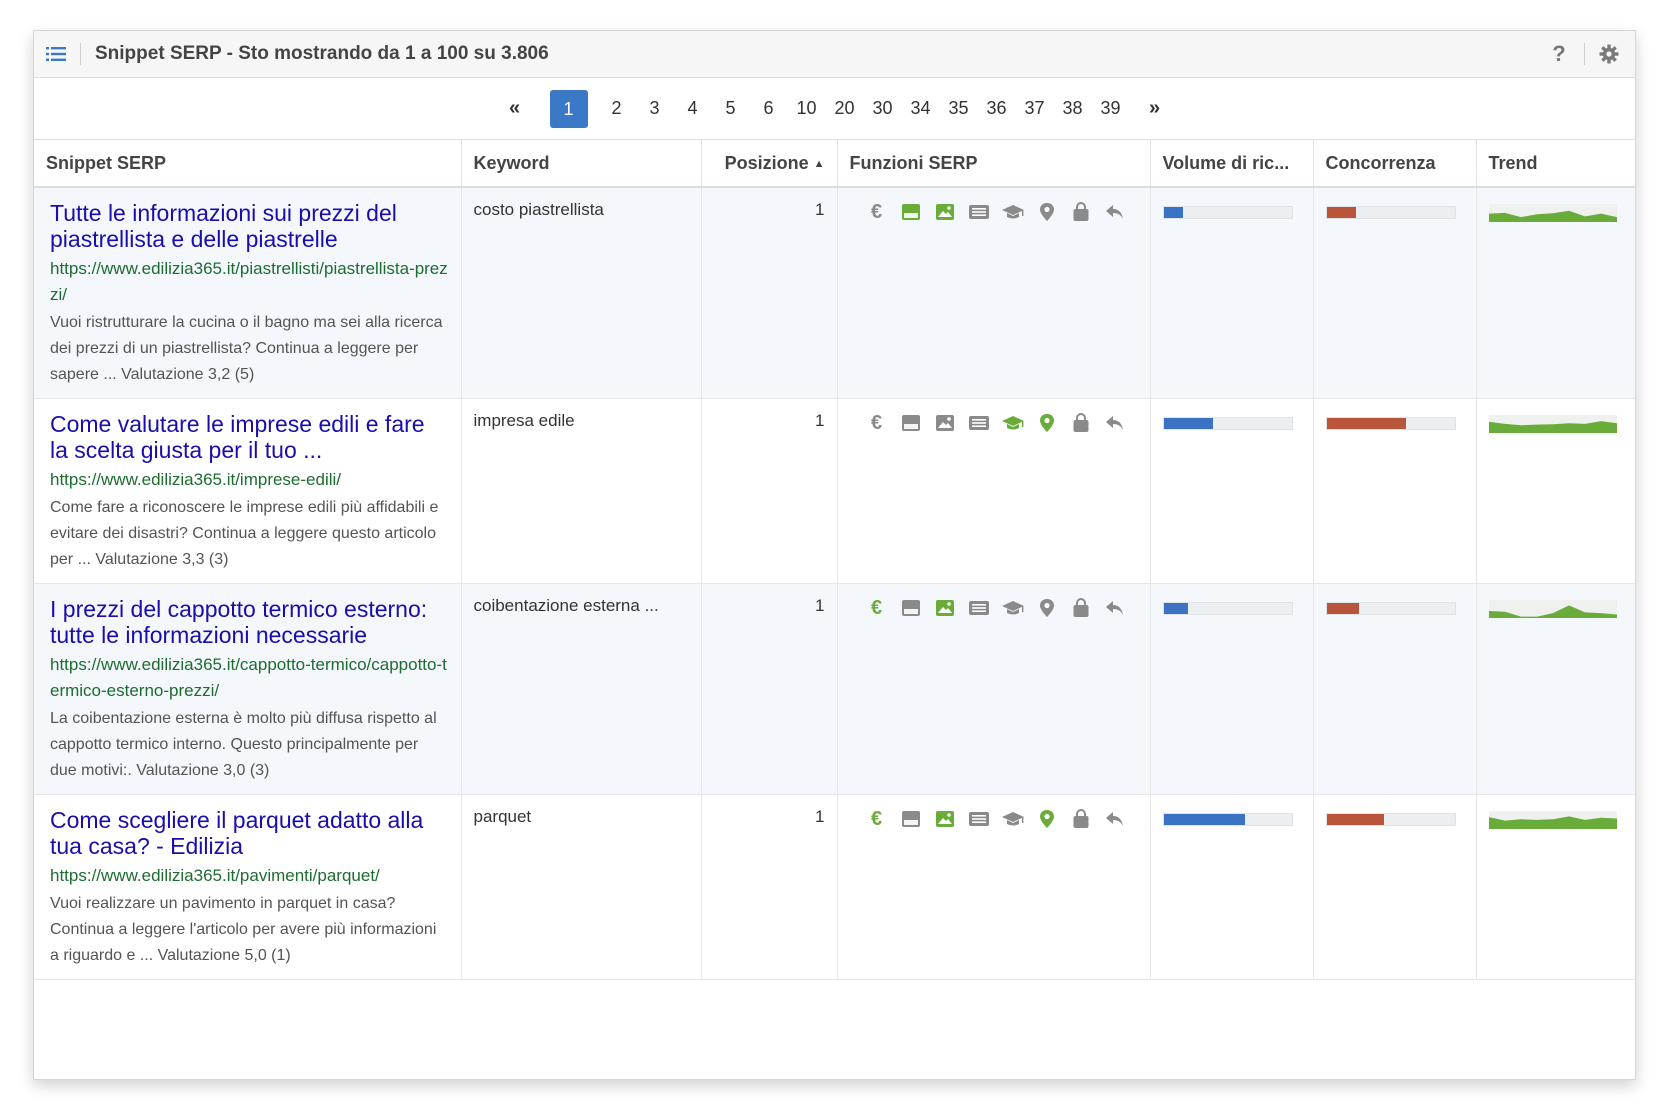  I want to click on keyword-cell: parquet, so click(581, 887).